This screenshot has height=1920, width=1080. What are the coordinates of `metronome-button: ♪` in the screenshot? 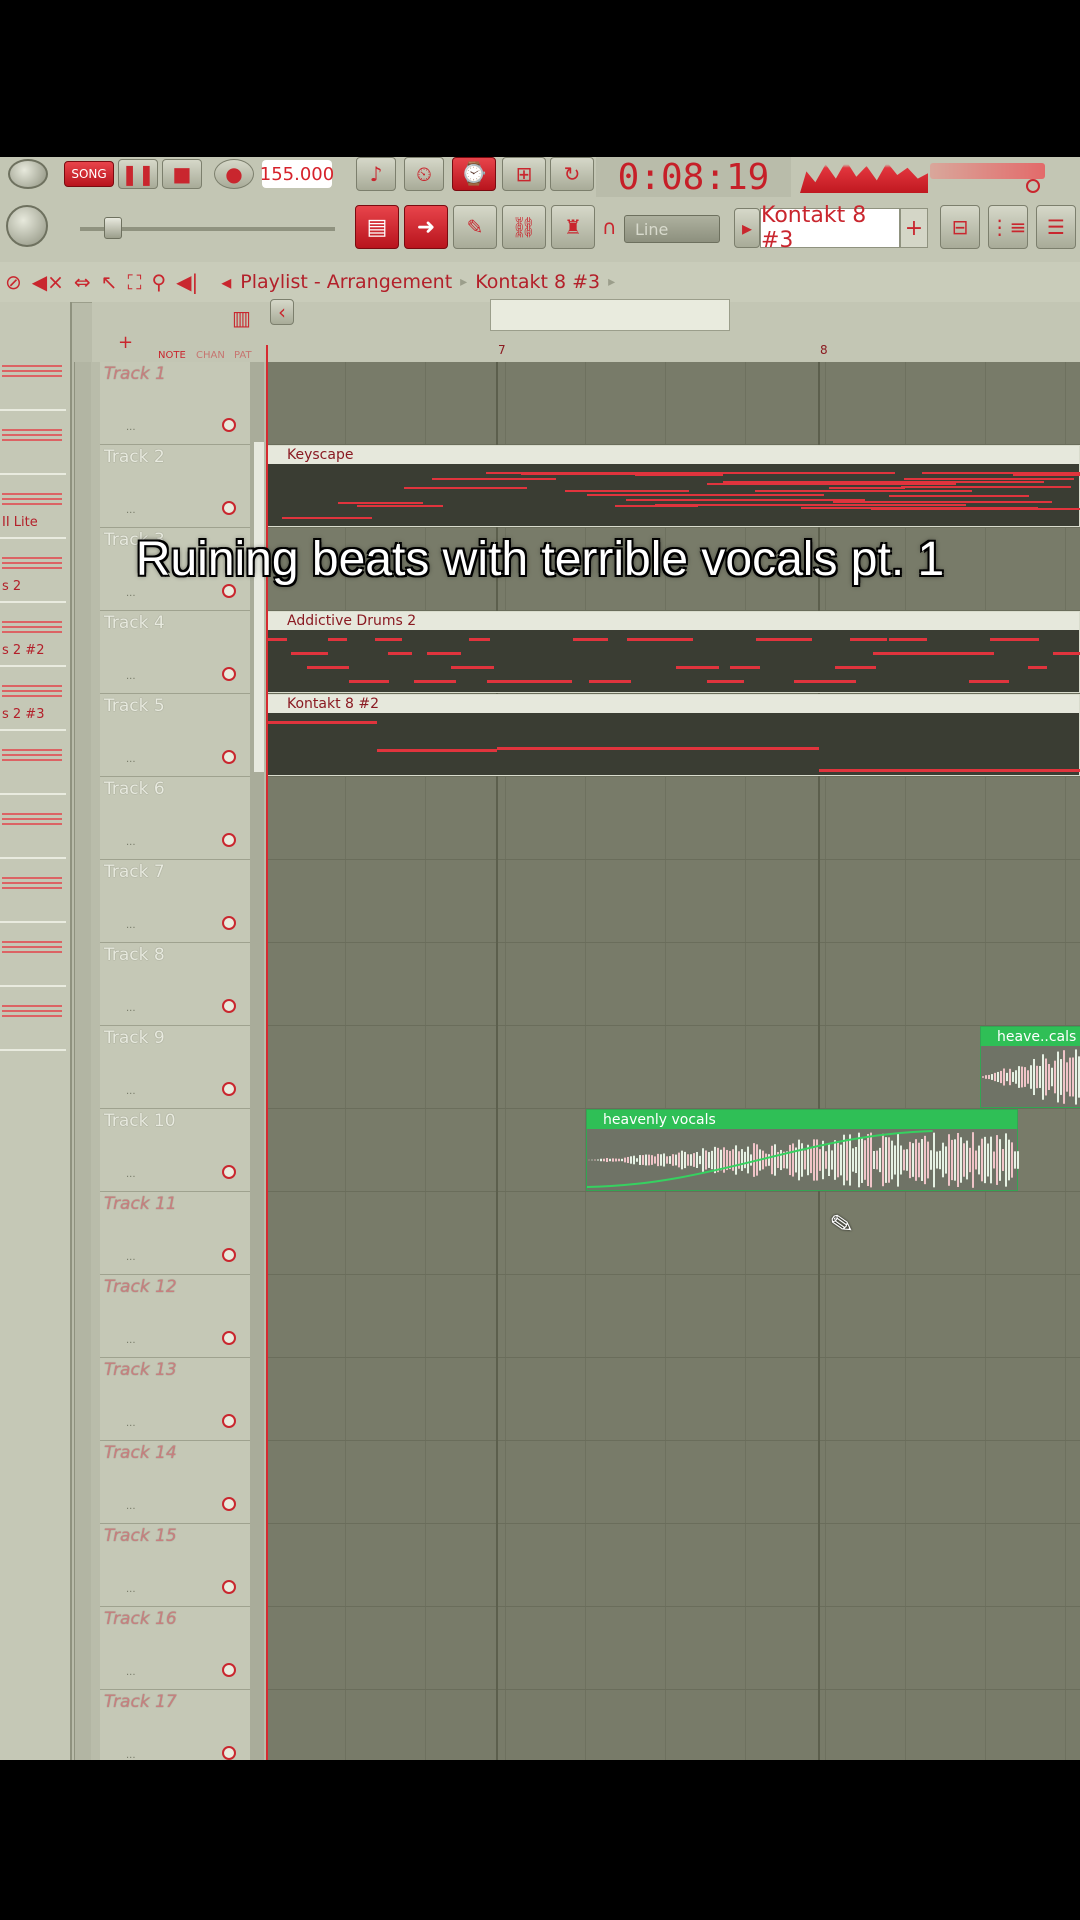 It's located at (376, 174).